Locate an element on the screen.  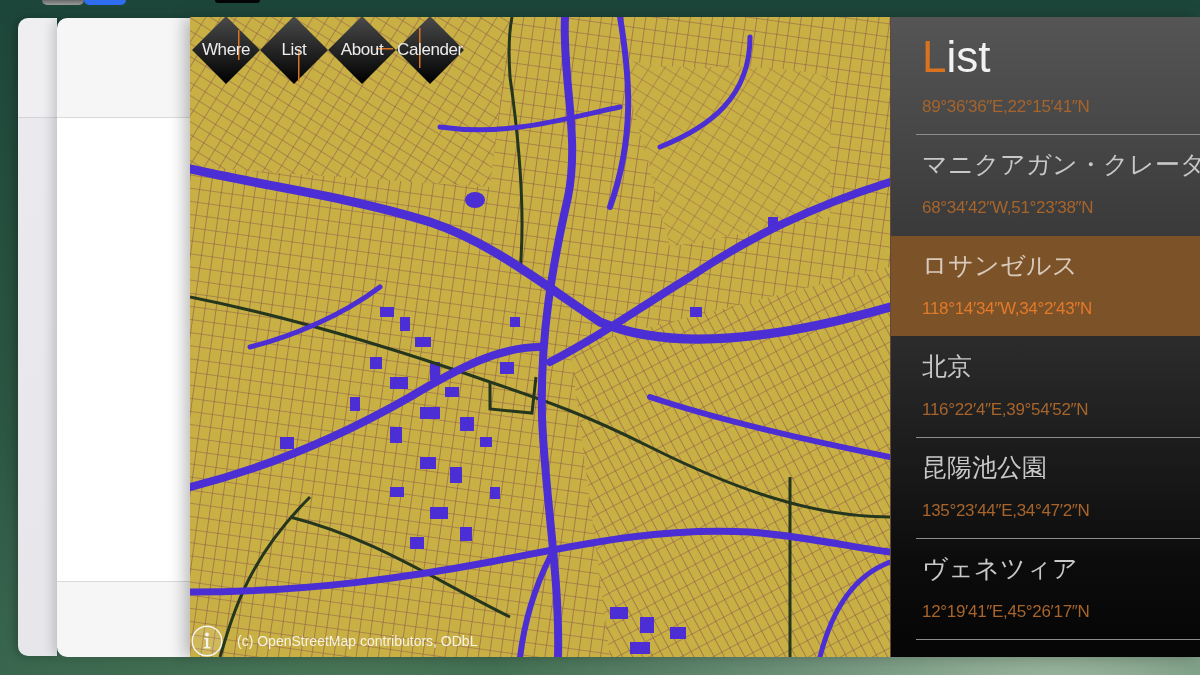
place-coordinates: 116°22′4″E,39°54′52″N is located at coordinates (1006, 410).